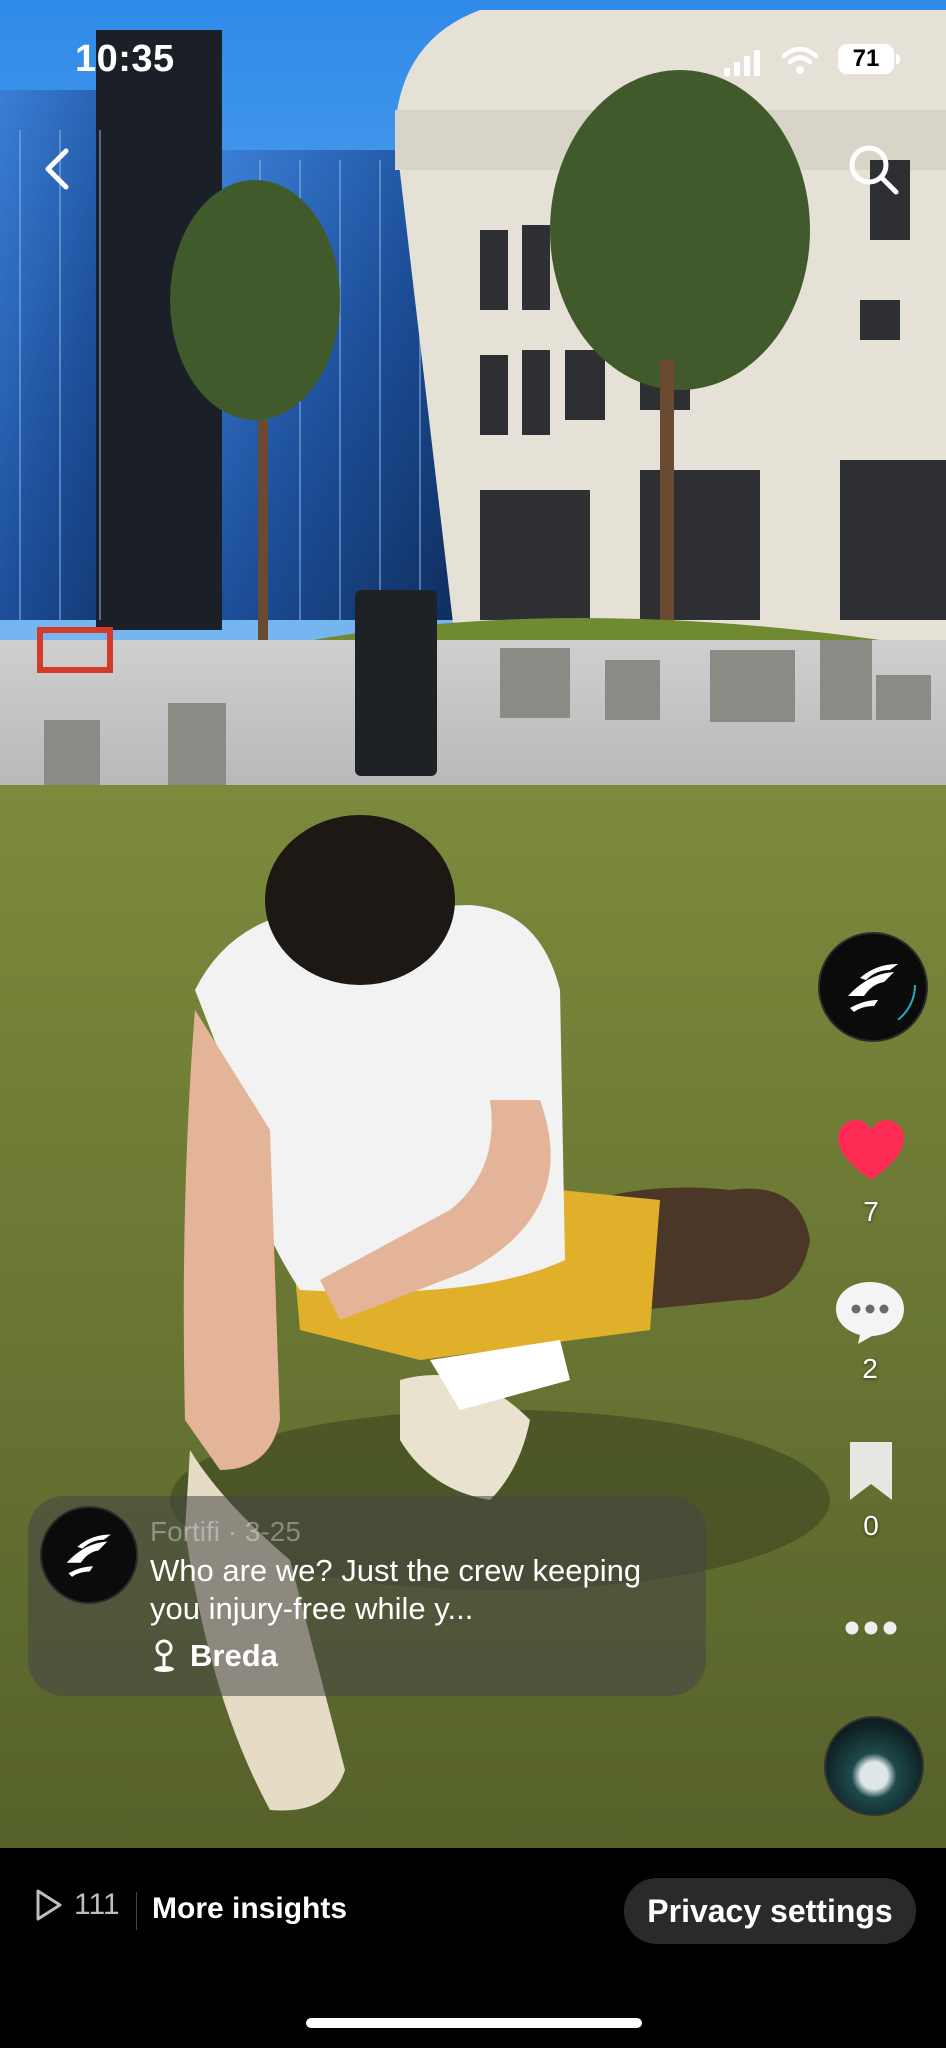 The width and height of the screenshot is (946, 2048). What do you see at coordinates (866, 58) in the screenshot?
I see `battery-level: 71` at bounding box center [866, 58].